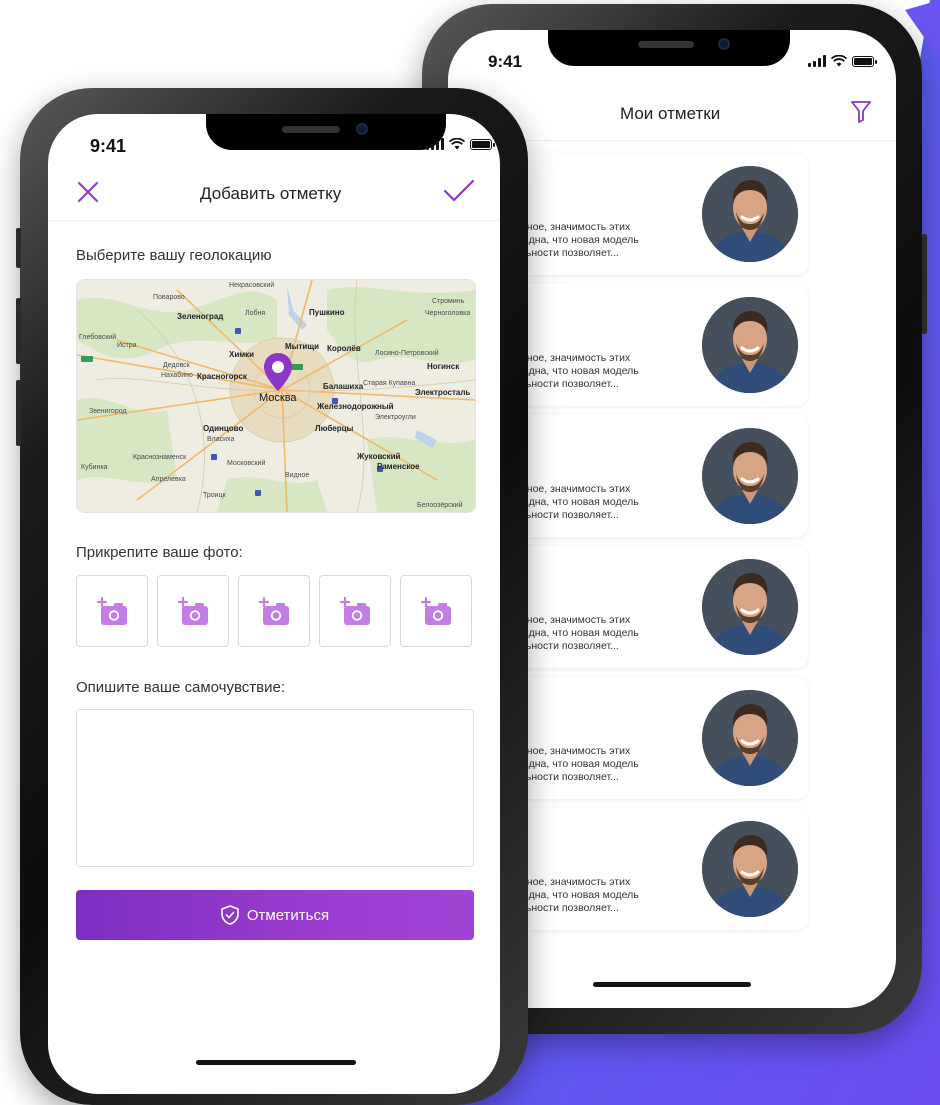 This screenshot has width=940, height=1105. I want to click on map-place-label: Звенигород, so click(108, 411).